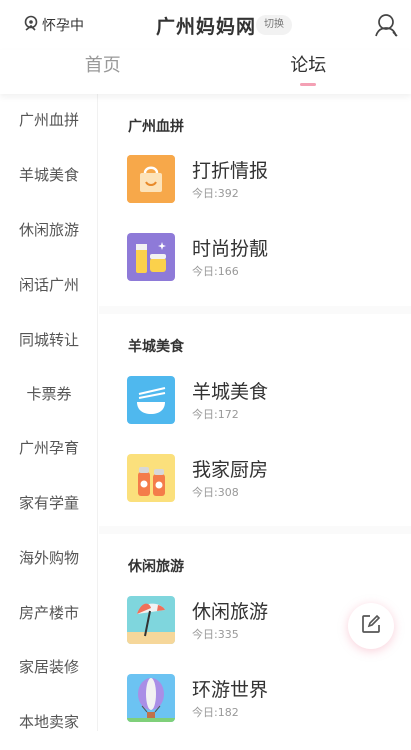 The width and height of the screenshot is (411, 750). I want to click on cosmetics-icon, so click(151, 257).